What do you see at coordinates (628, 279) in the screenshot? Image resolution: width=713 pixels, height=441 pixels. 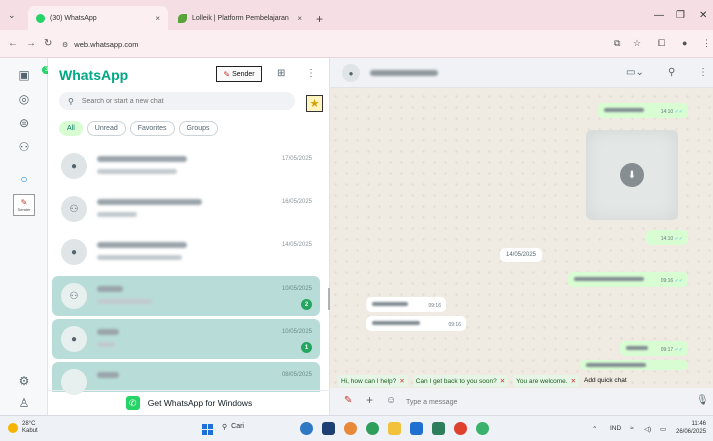 I see `message-bubble-out: 09:16 ✓✓` at bounding box center [628, 279].